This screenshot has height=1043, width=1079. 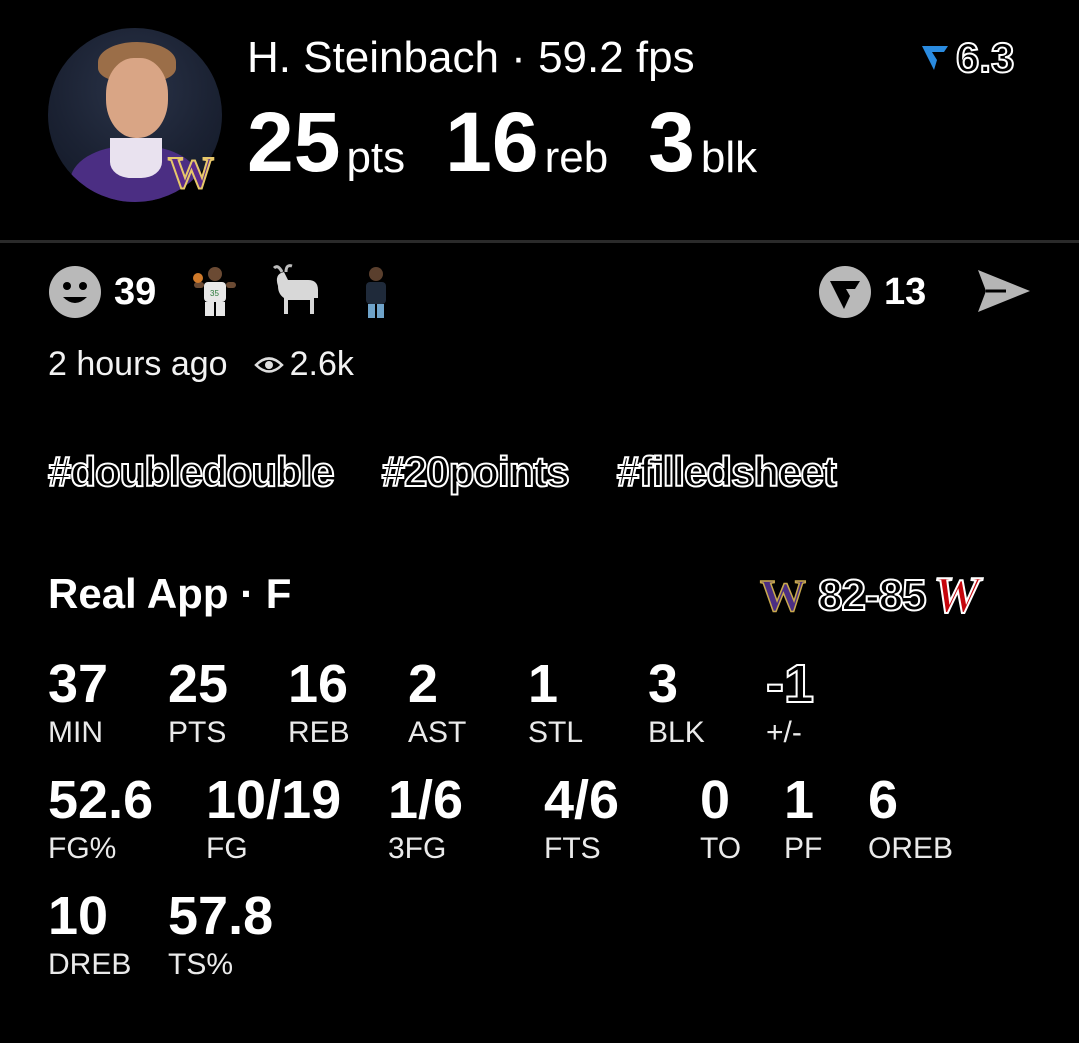 I want to click on stat-label: FTS, so click(x=572, y=848).